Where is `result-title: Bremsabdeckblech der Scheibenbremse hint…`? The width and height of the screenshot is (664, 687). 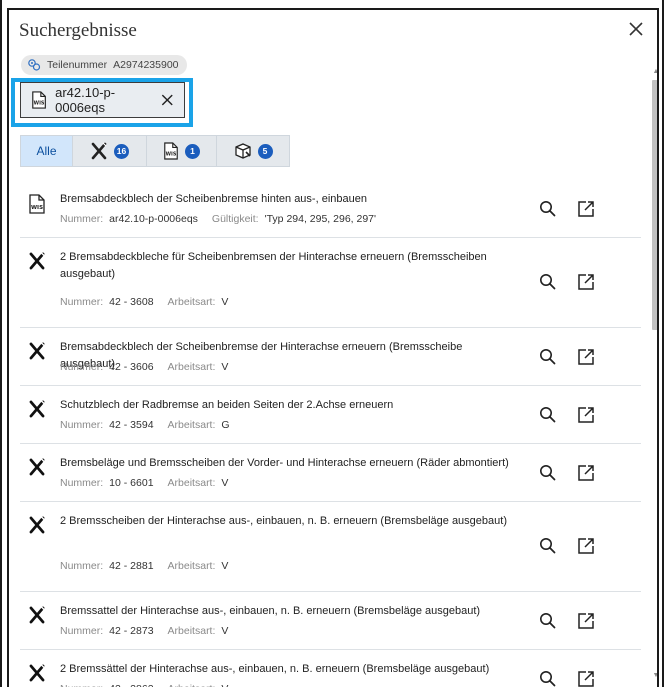 result-title: Bremsabdeckblech der Scheibenbremse hint… is located at coordinates (290, 199).